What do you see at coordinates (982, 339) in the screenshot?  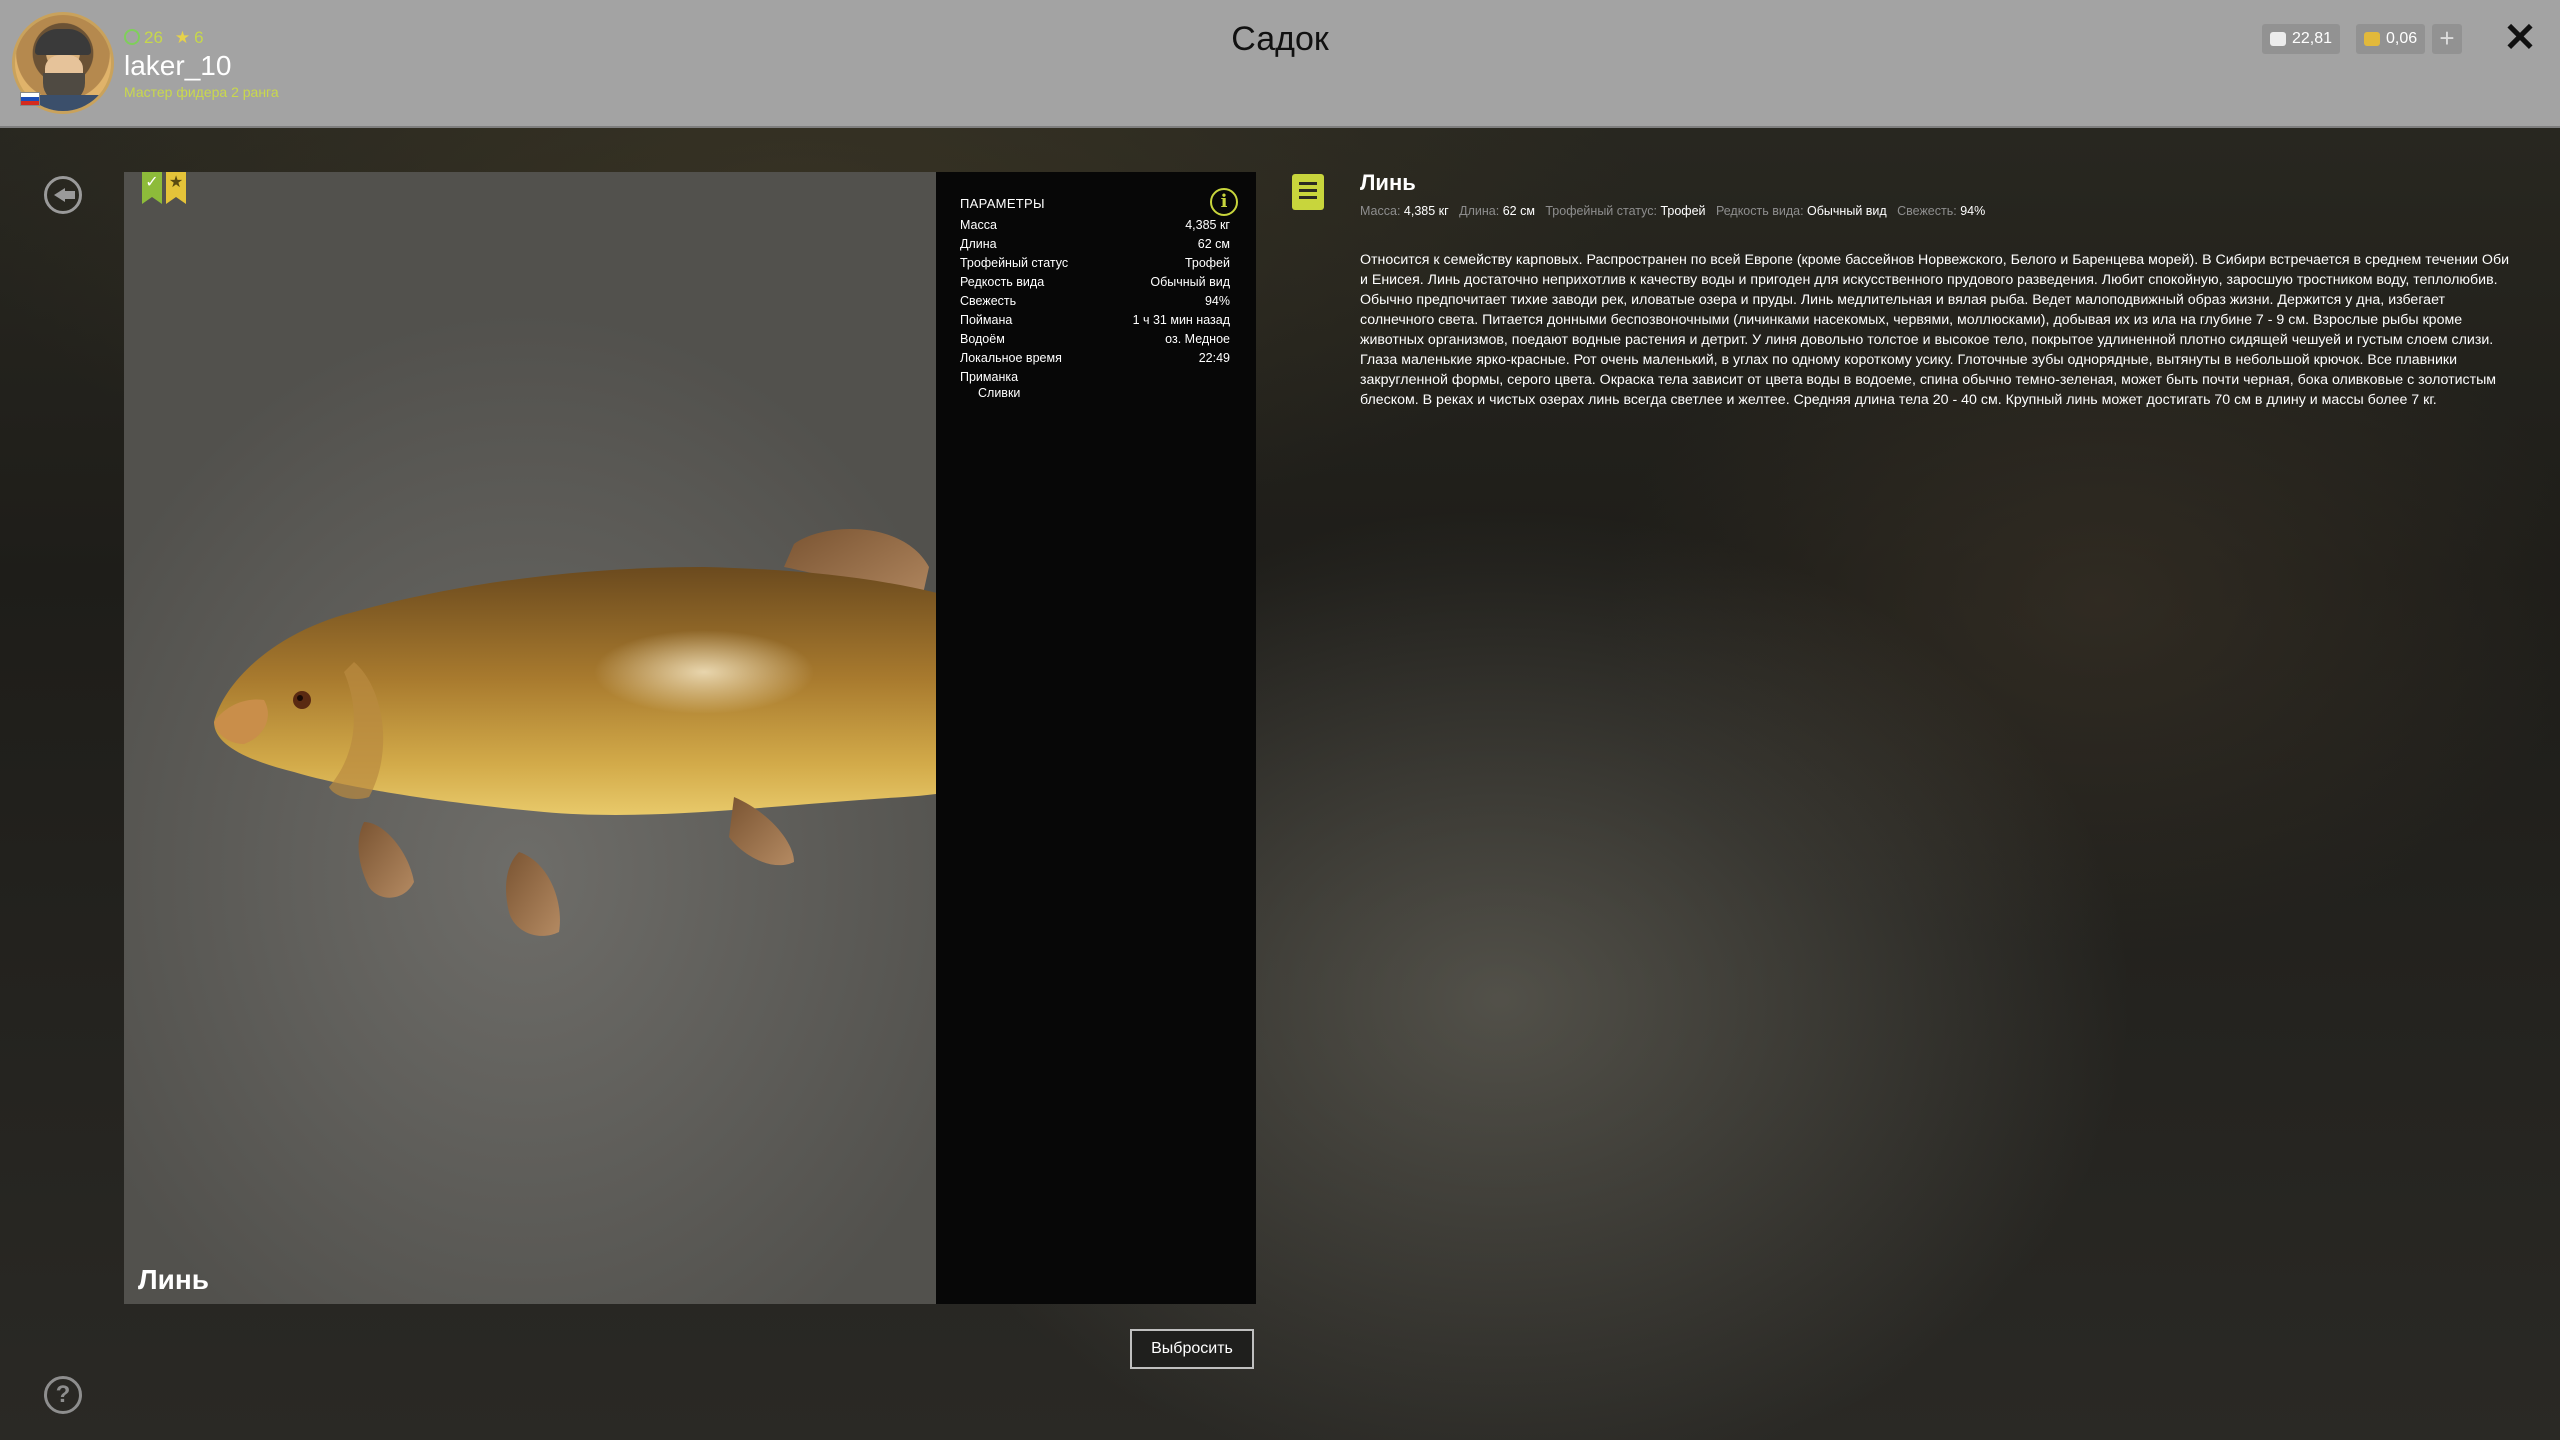 I see `param-label: Водоём` at bounding box center [982, 339].